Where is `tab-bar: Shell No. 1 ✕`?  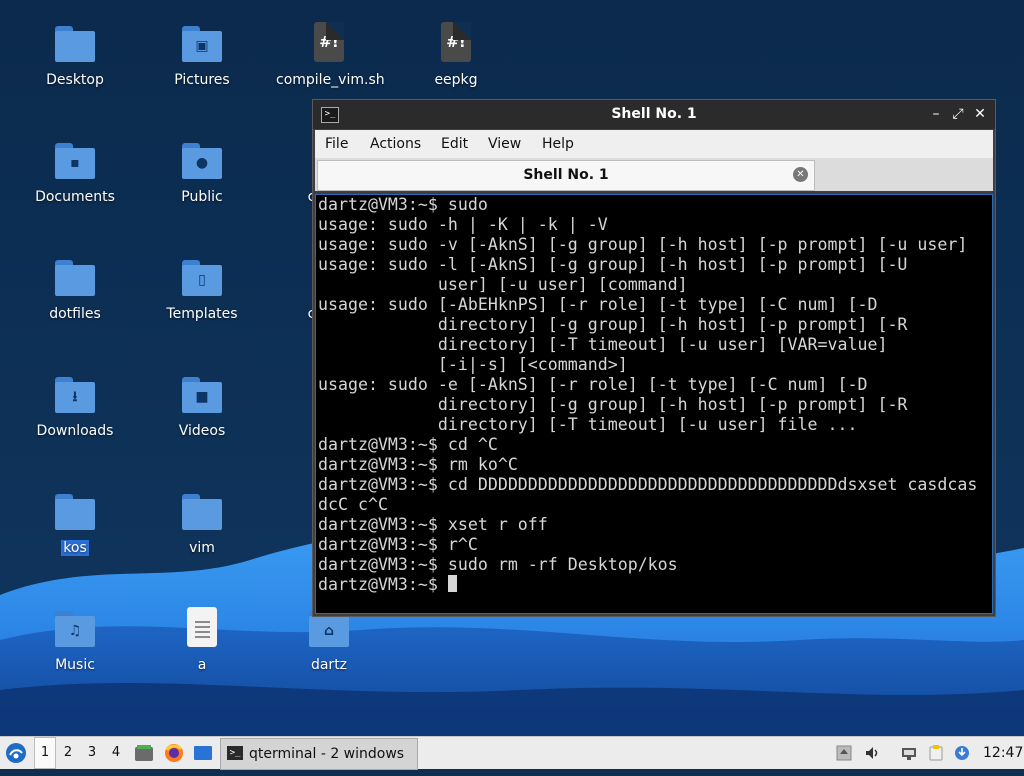
tab-bar: Shell No. 1 ✕ is located at coordinates (654, 174).